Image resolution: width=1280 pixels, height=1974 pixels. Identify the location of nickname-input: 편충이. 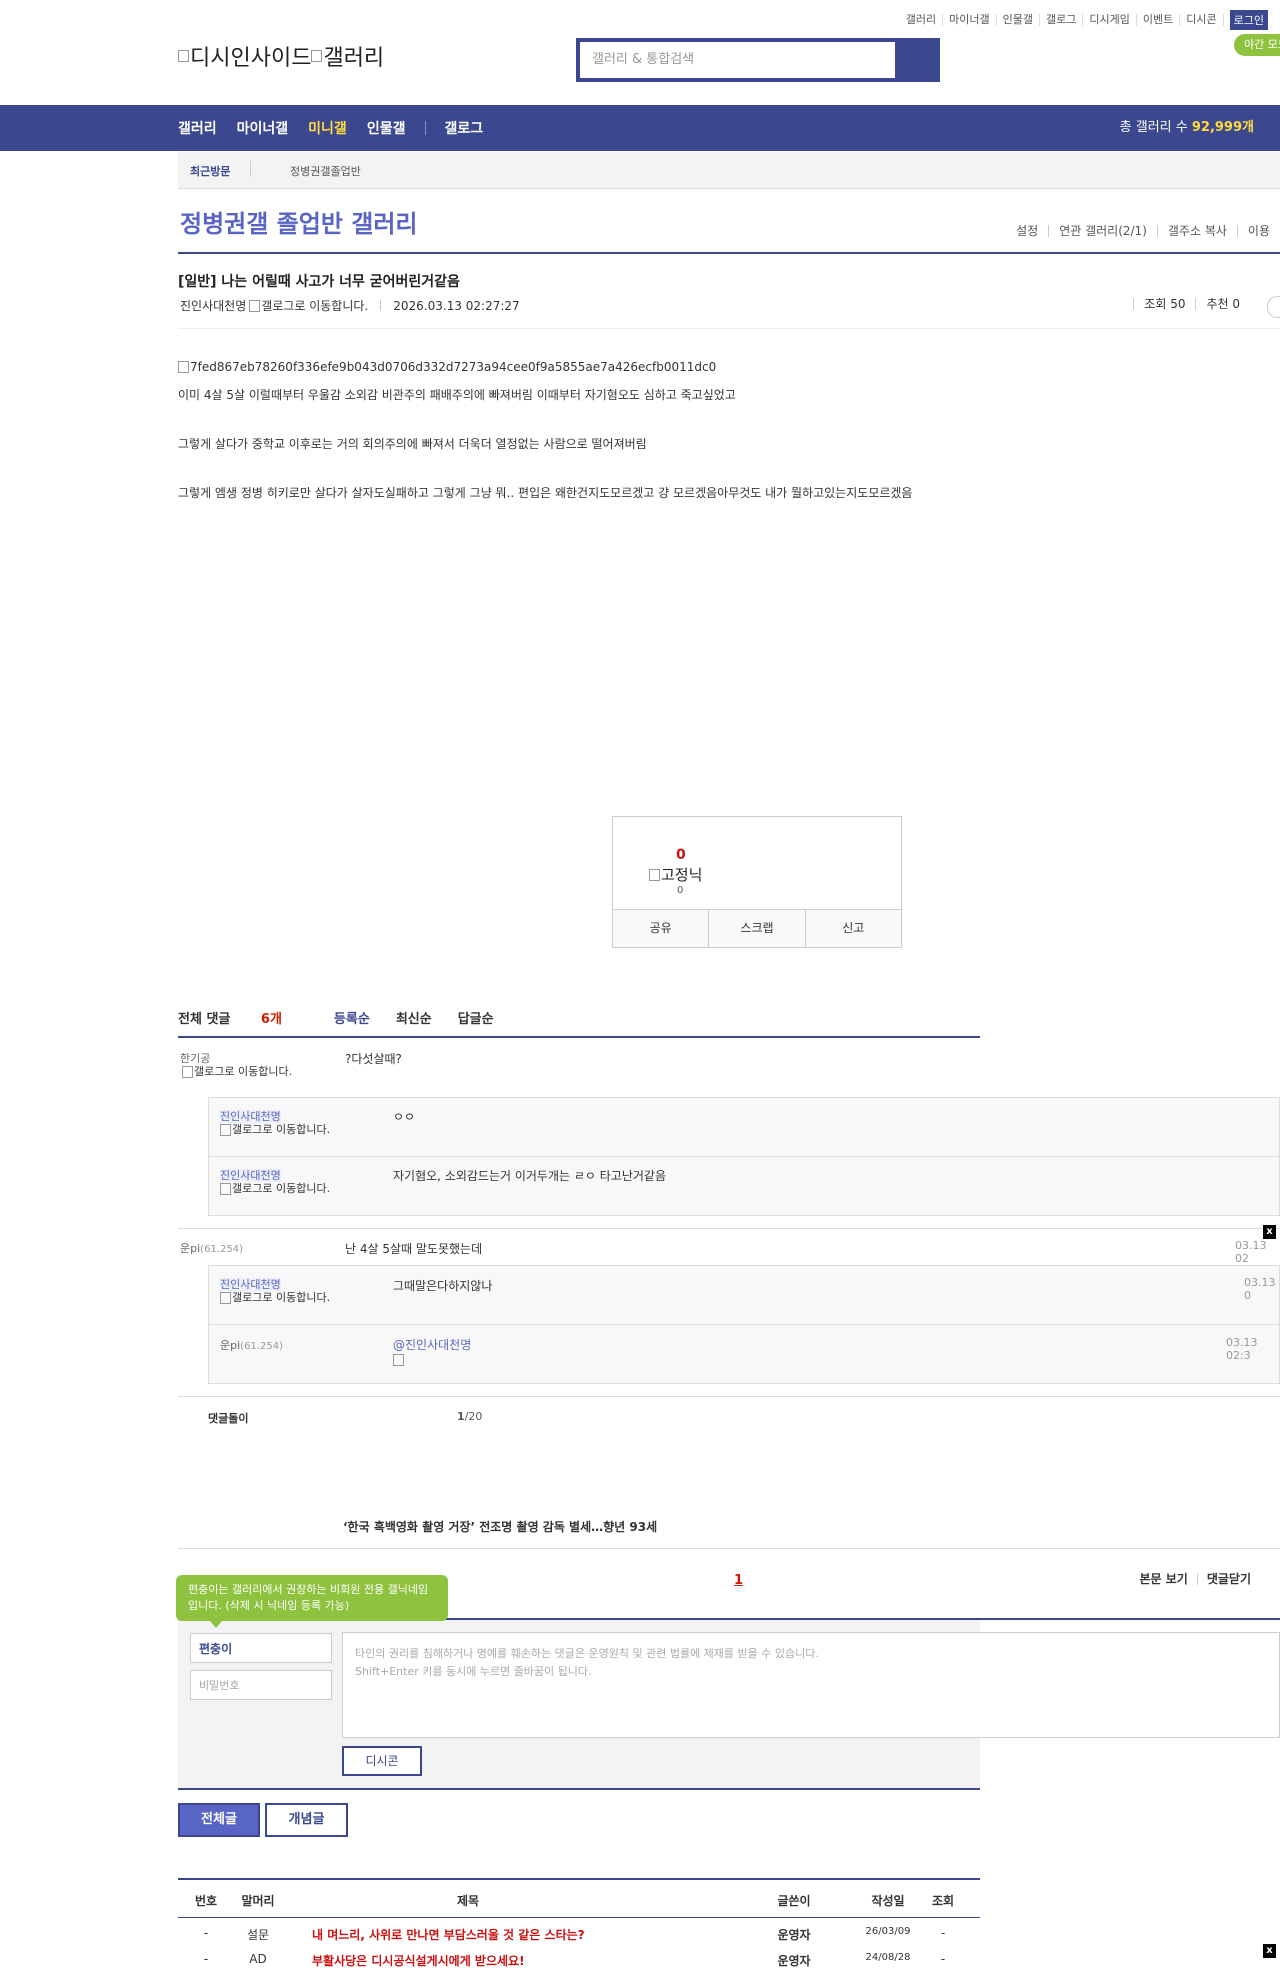
(261, 1648).